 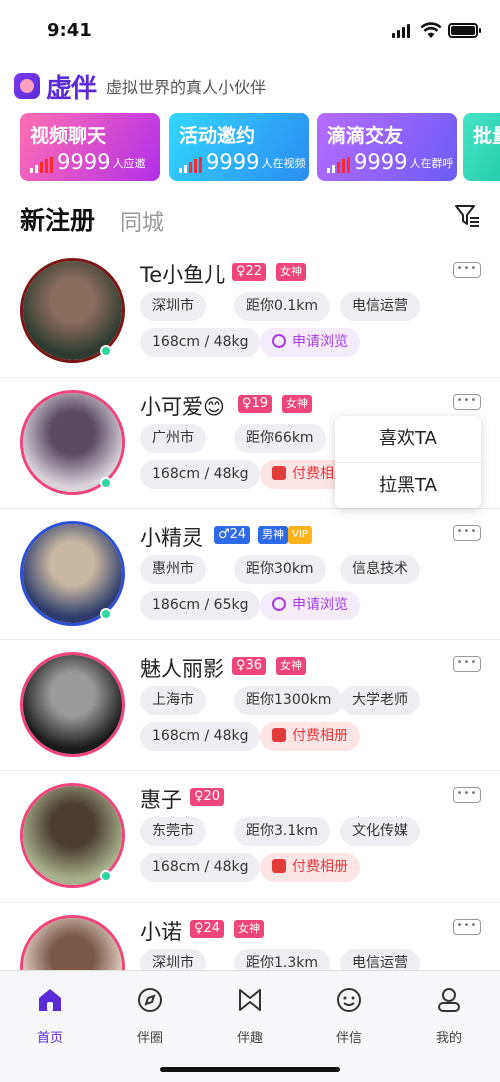 I want to click on gender-age-tag: ♀36, so click(x=249, y=666).